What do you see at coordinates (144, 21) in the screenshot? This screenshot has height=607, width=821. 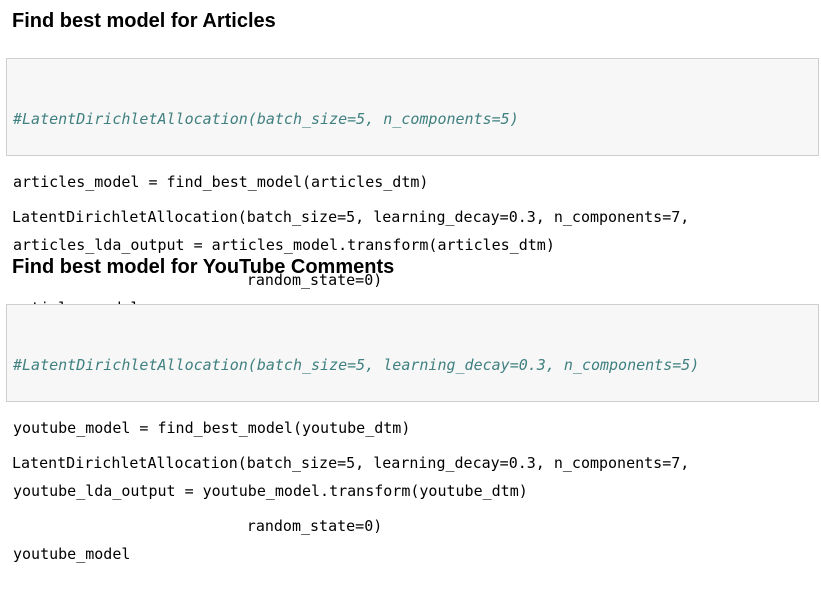 I see `section-heading: Find best model for Articles` at bounding box center [144, 21].